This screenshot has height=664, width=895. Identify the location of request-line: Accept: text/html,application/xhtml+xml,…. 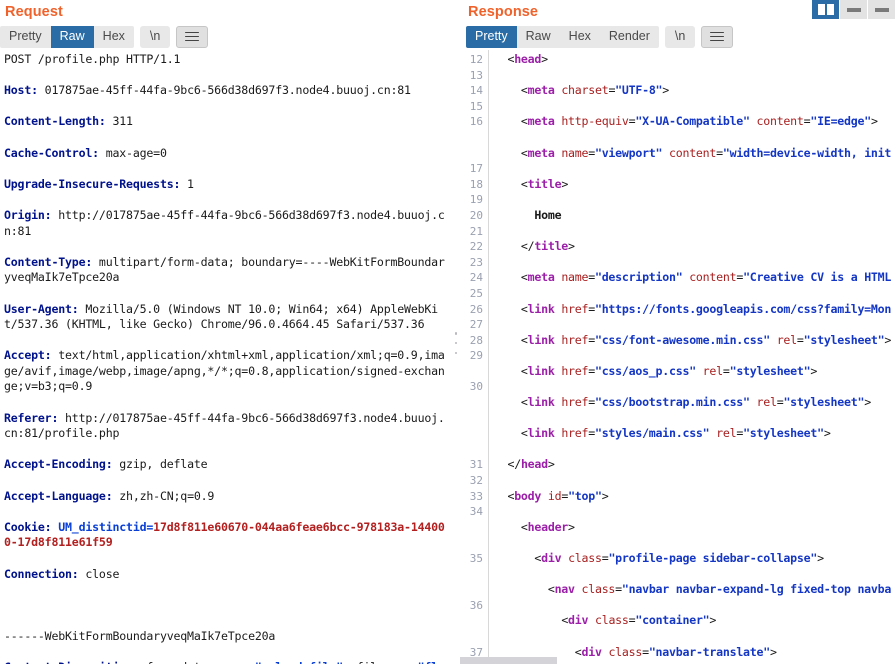
(224, 371).